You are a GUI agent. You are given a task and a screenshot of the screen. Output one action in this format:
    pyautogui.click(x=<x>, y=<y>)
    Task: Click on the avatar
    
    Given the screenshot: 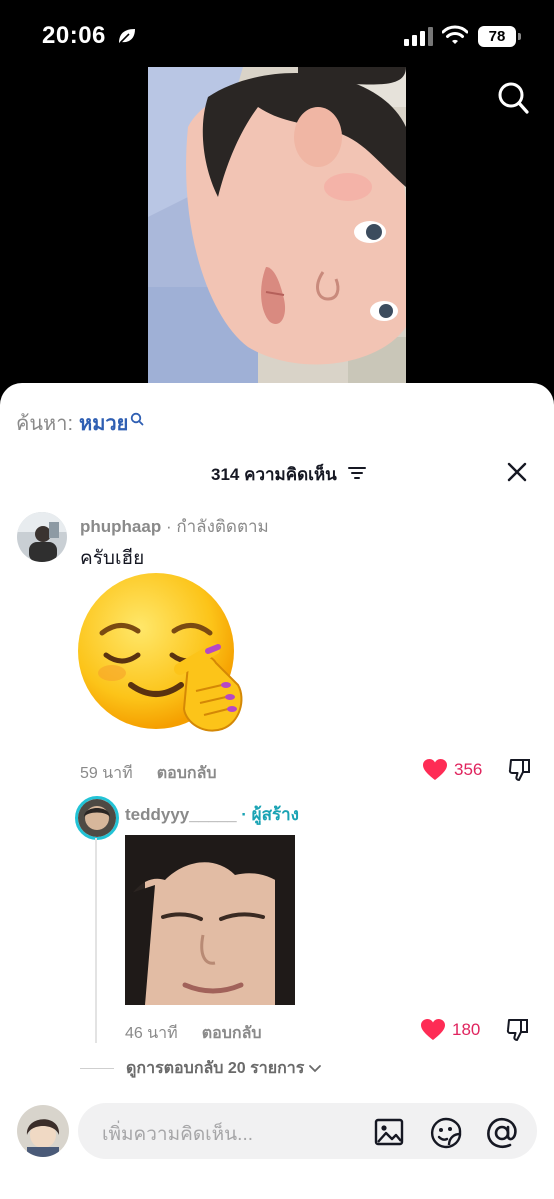 What is the action you would take?
    pyautogui.click(x=42, y=537)
    